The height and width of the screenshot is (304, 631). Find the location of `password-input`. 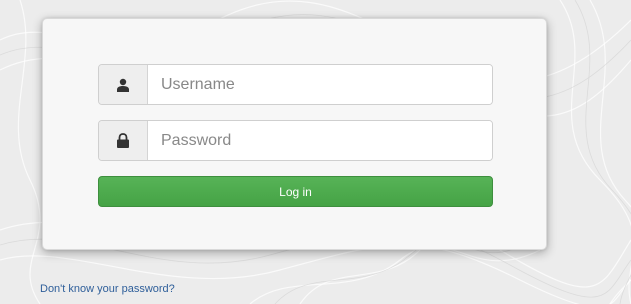

password-input is located at coordinates (320, 140).